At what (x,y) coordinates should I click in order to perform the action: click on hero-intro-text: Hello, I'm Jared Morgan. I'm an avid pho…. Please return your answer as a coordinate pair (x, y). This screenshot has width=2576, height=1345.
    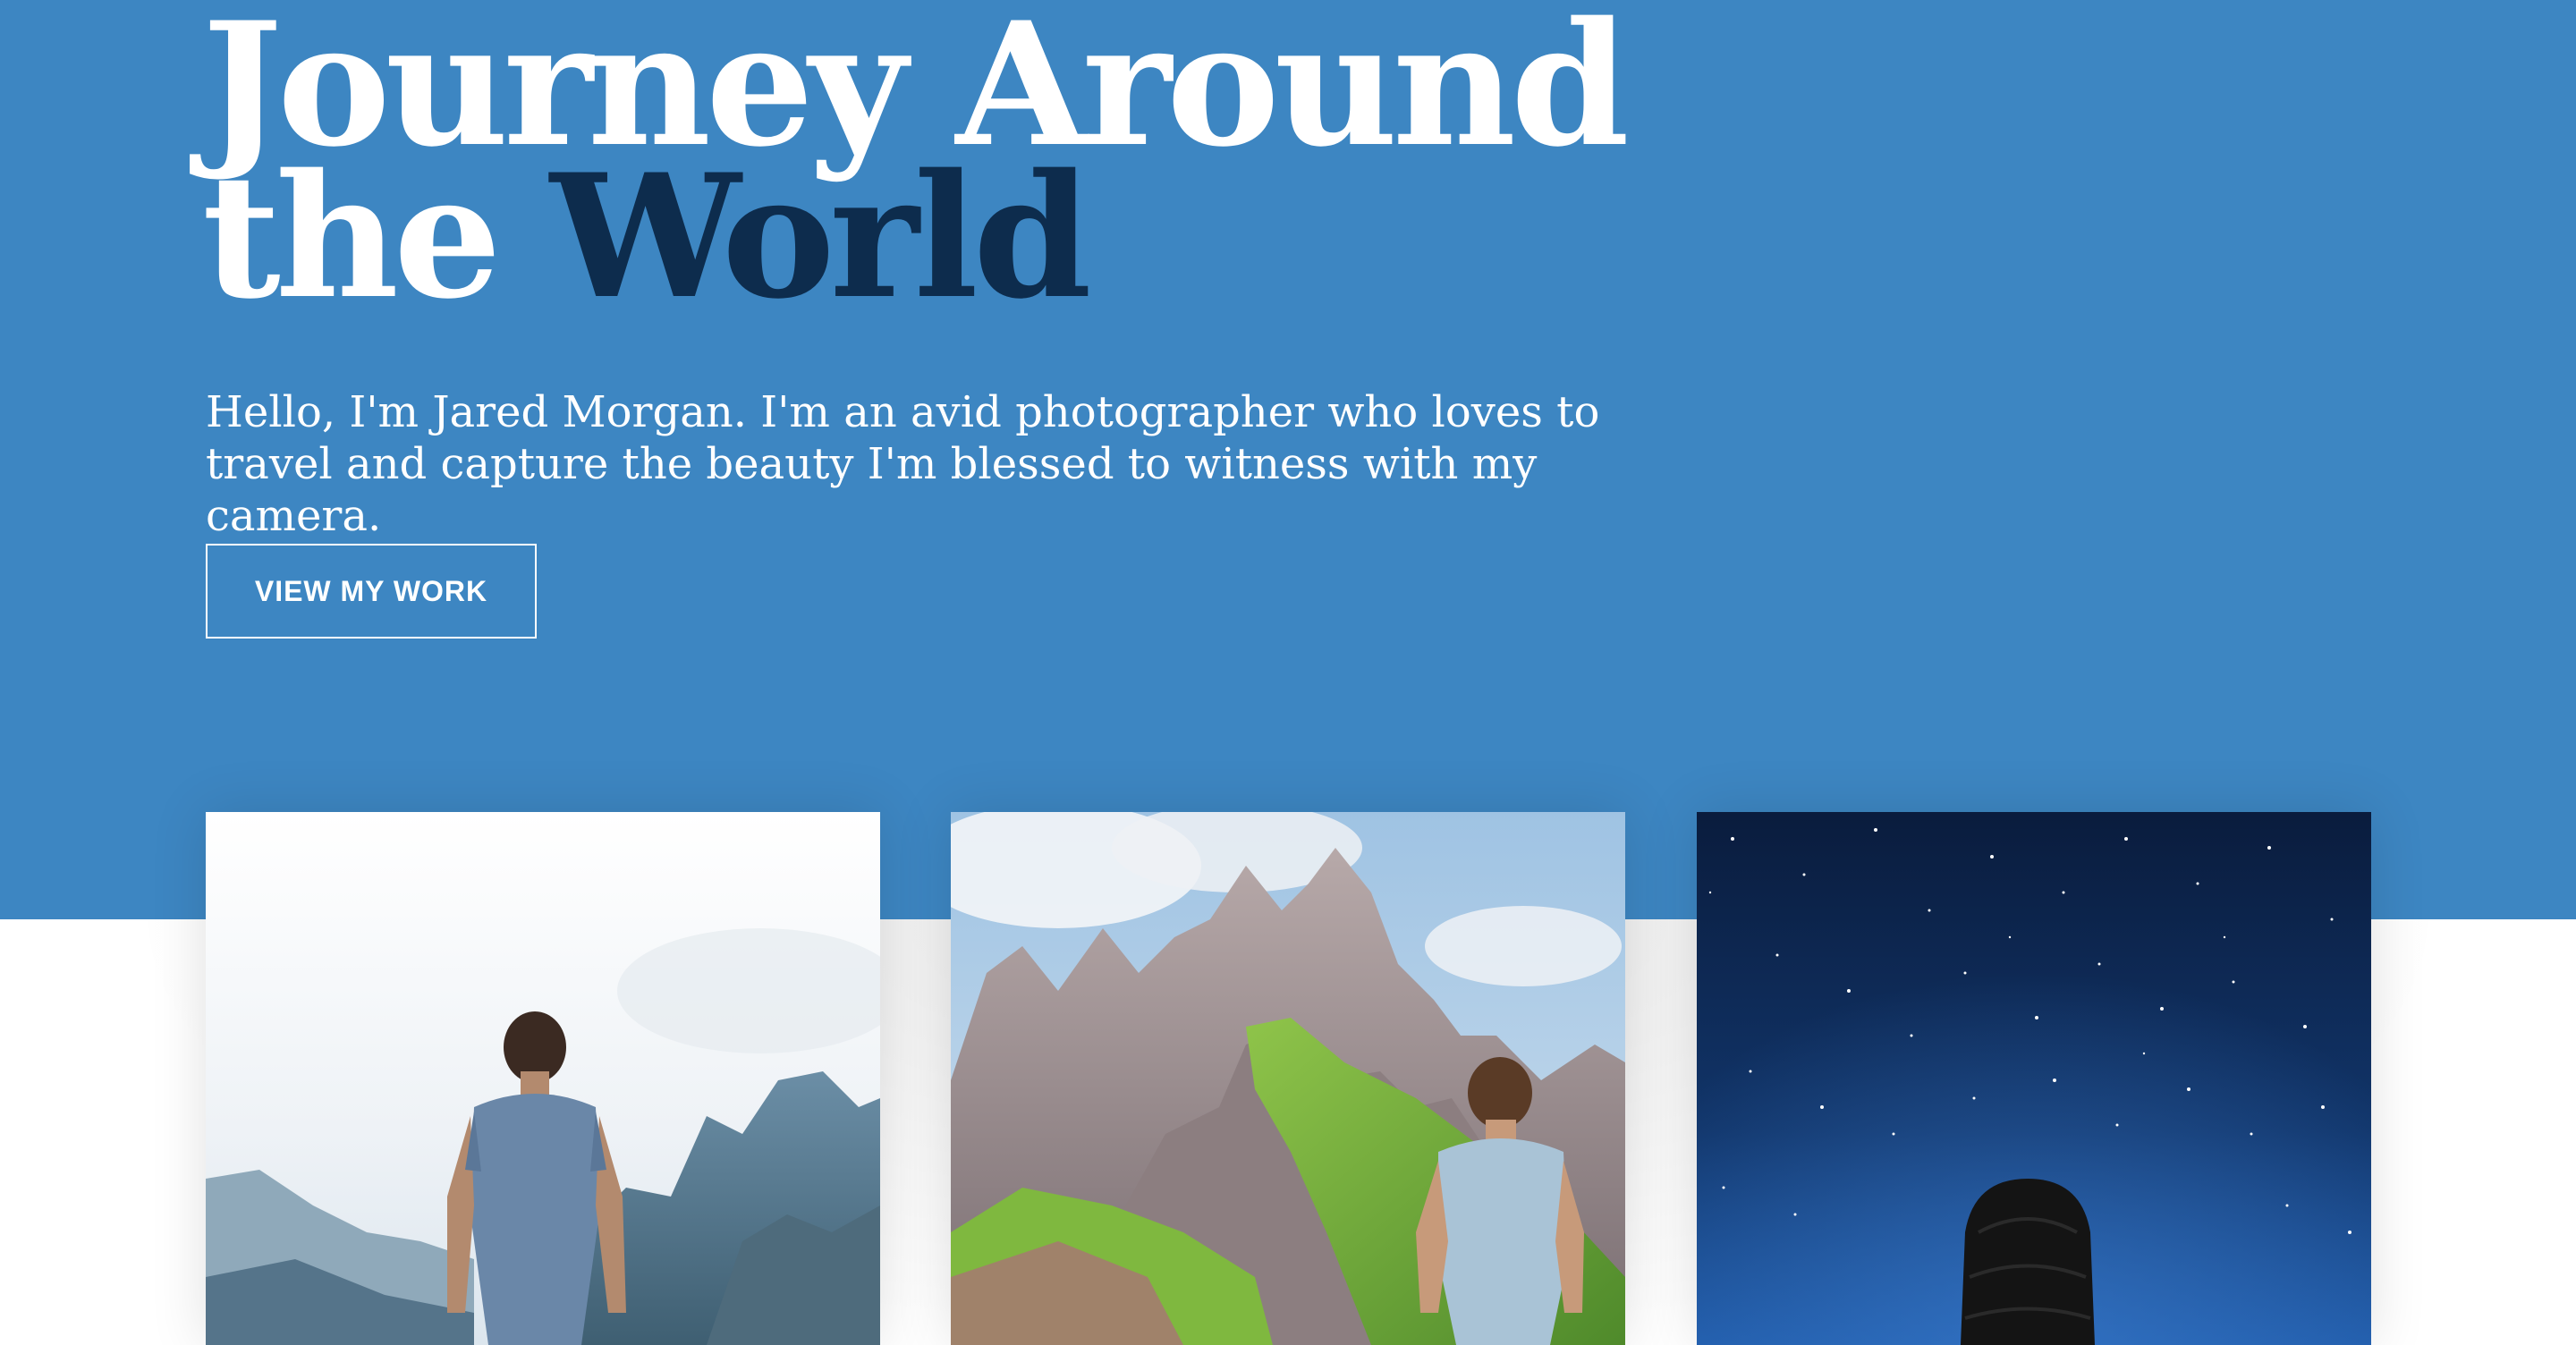
    Looking at the image, I should click on (903, 464).